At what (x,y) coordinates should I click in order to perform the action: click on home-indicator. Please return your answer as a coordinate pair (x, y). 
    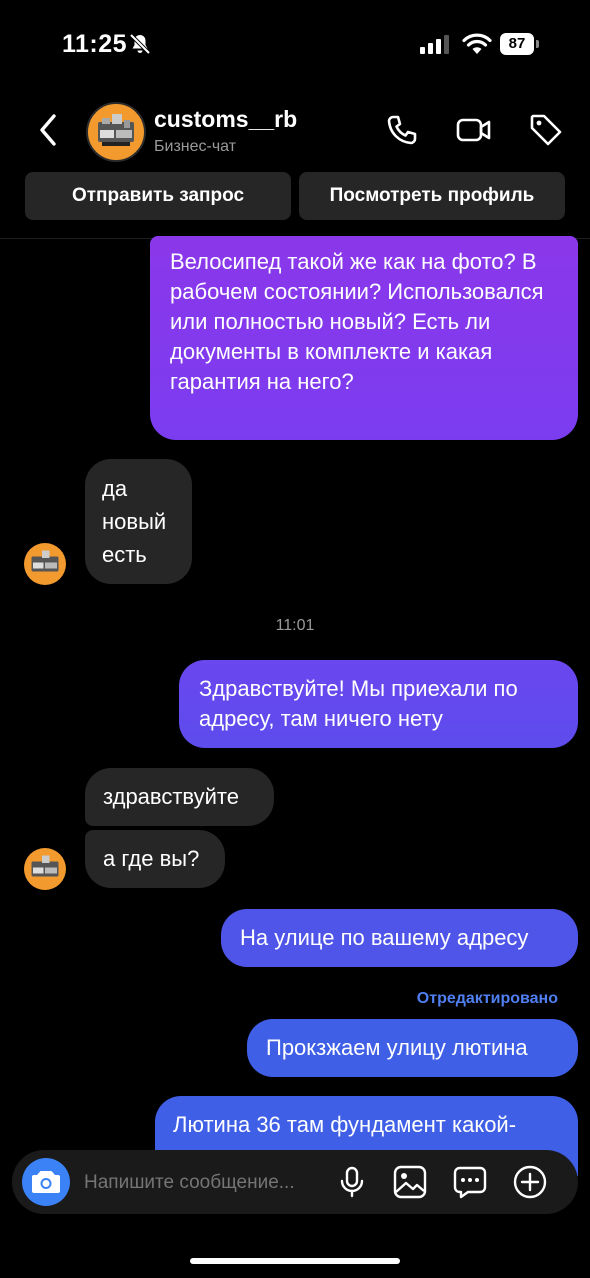
    Looking at the image, I should click on (295, 1261).